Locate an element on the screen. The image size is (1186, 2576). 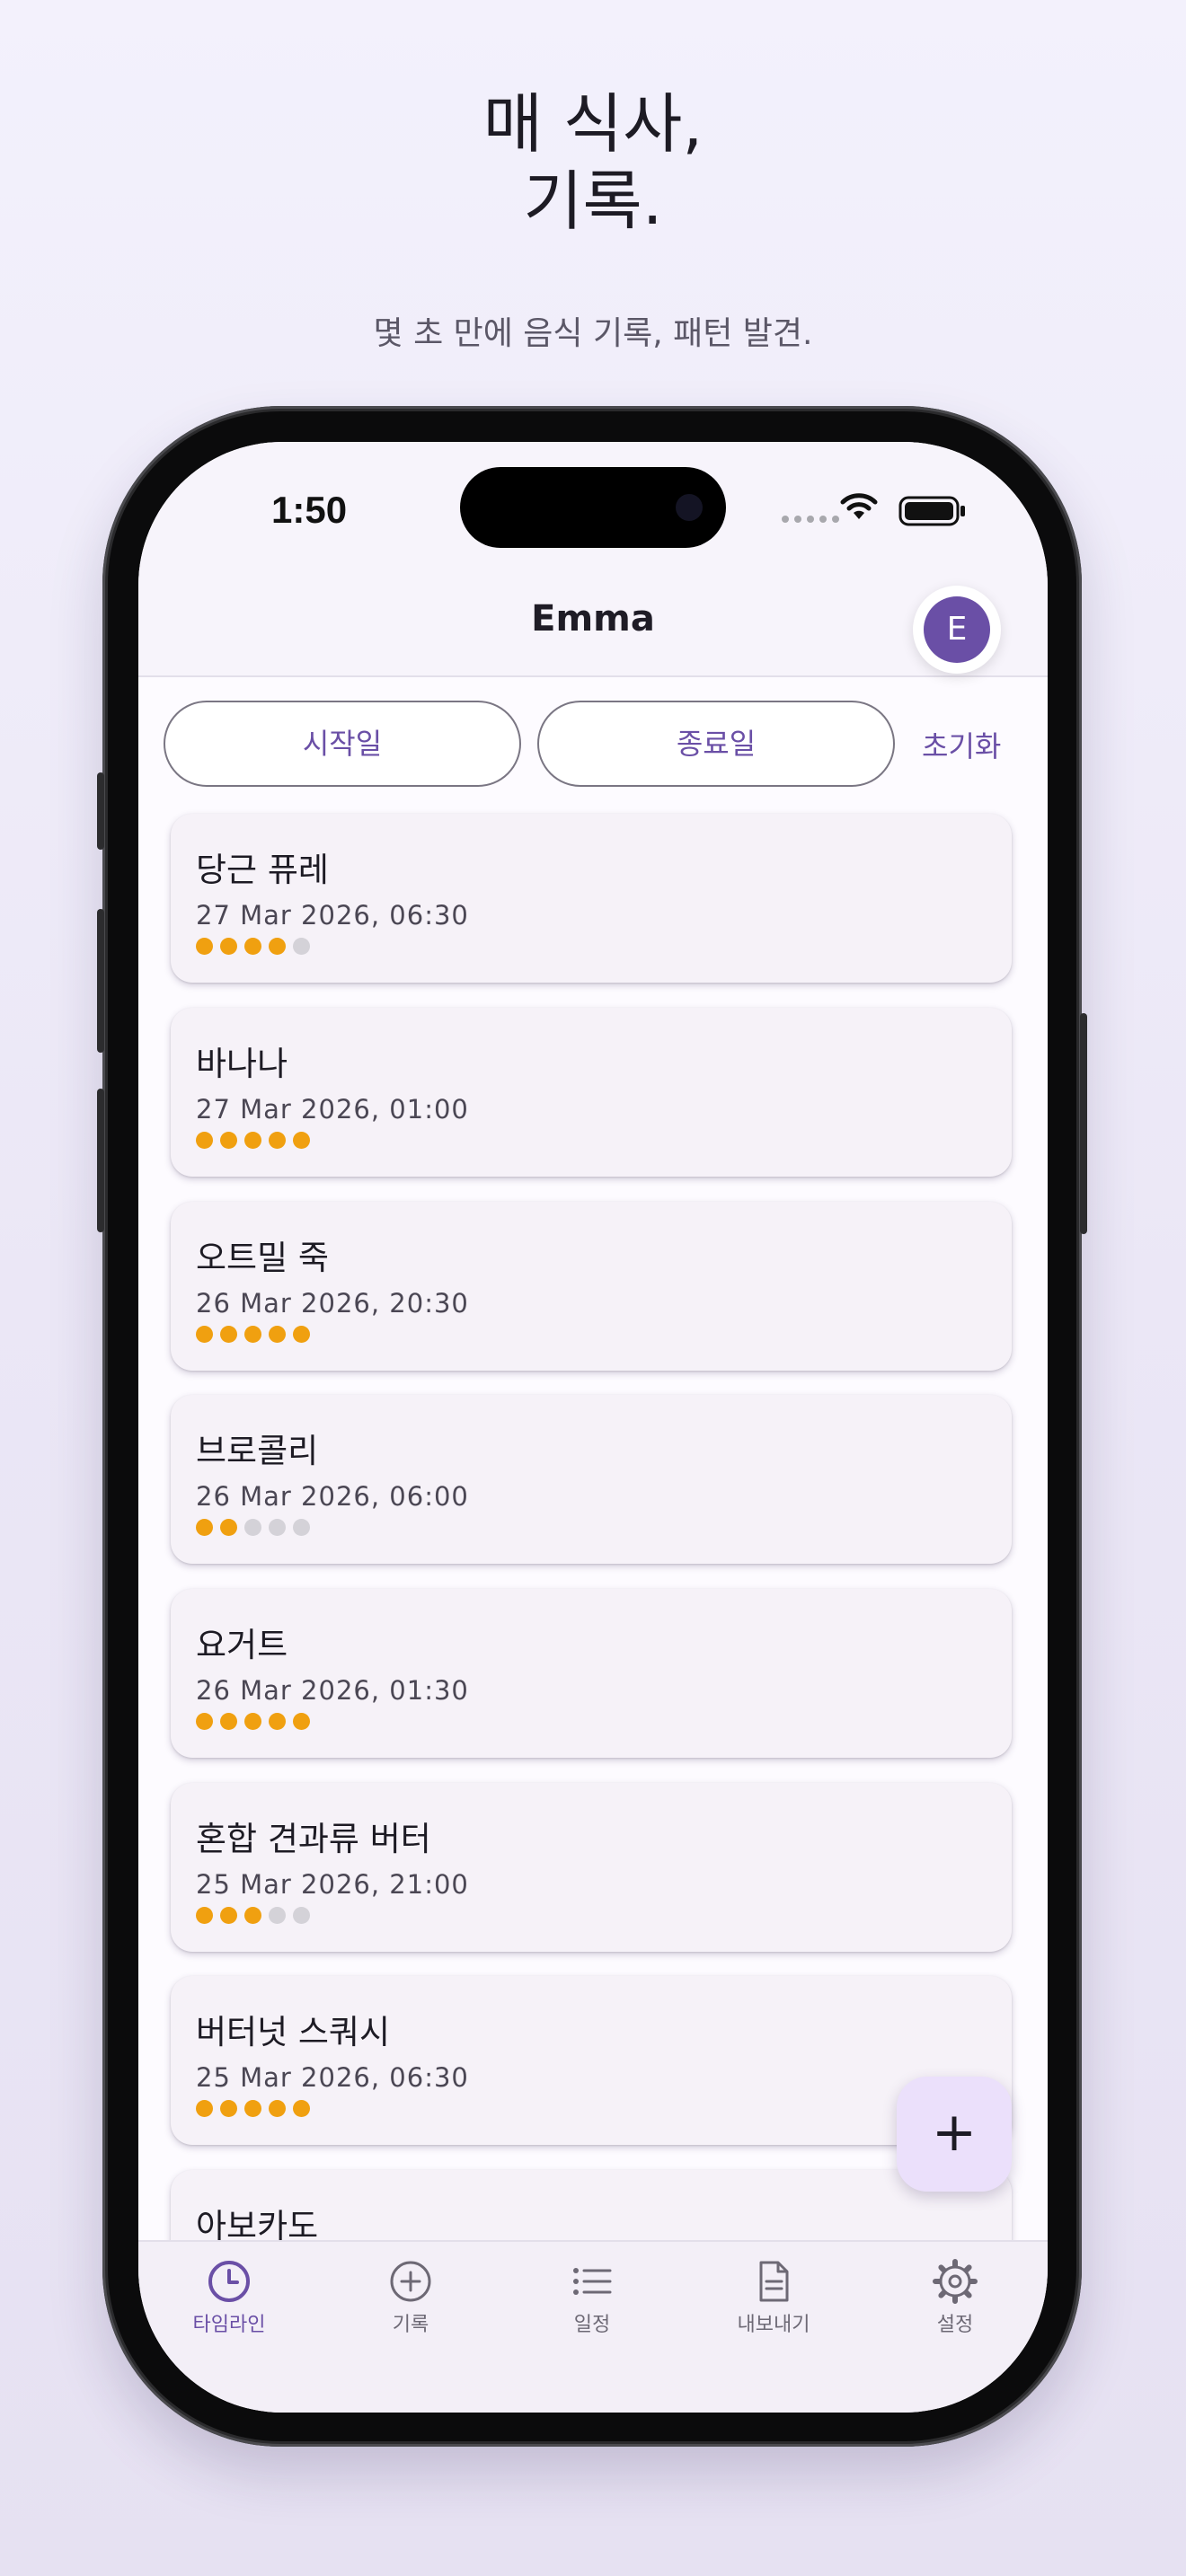
entry-date: 26 Mar 2026, 06:00 is located at coordinates (332, 1496).